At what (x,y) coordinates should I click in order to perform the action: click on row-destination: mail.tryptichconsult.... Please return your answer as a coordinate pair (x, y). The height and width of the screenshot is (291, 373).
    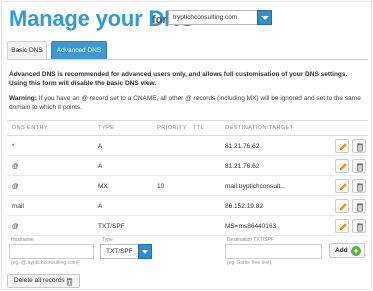
    Looking at the image, I should click on (255, 186).